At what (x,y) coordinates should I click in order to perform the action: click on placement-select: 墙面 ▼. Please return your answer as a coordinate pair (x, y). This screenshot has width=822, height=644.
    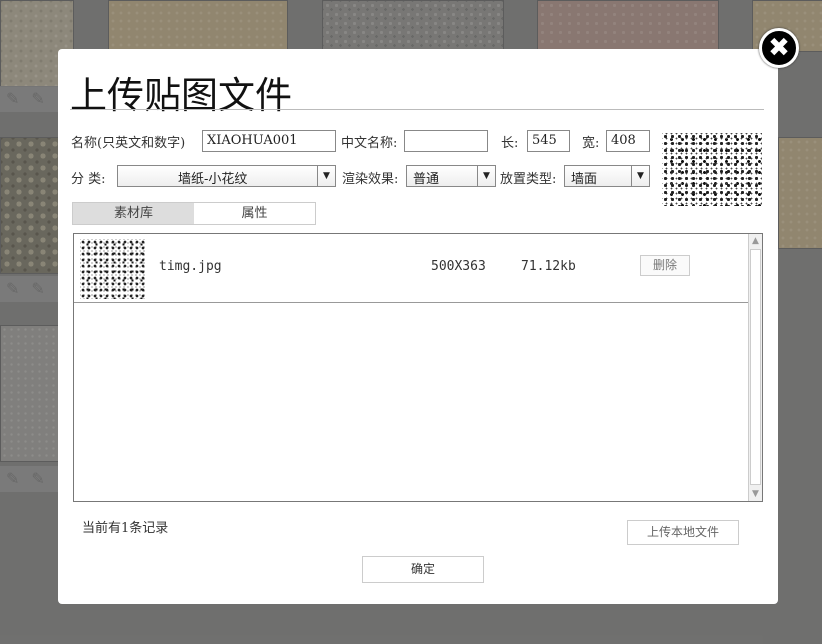
    Looking at the image, I should click on (607, 176).